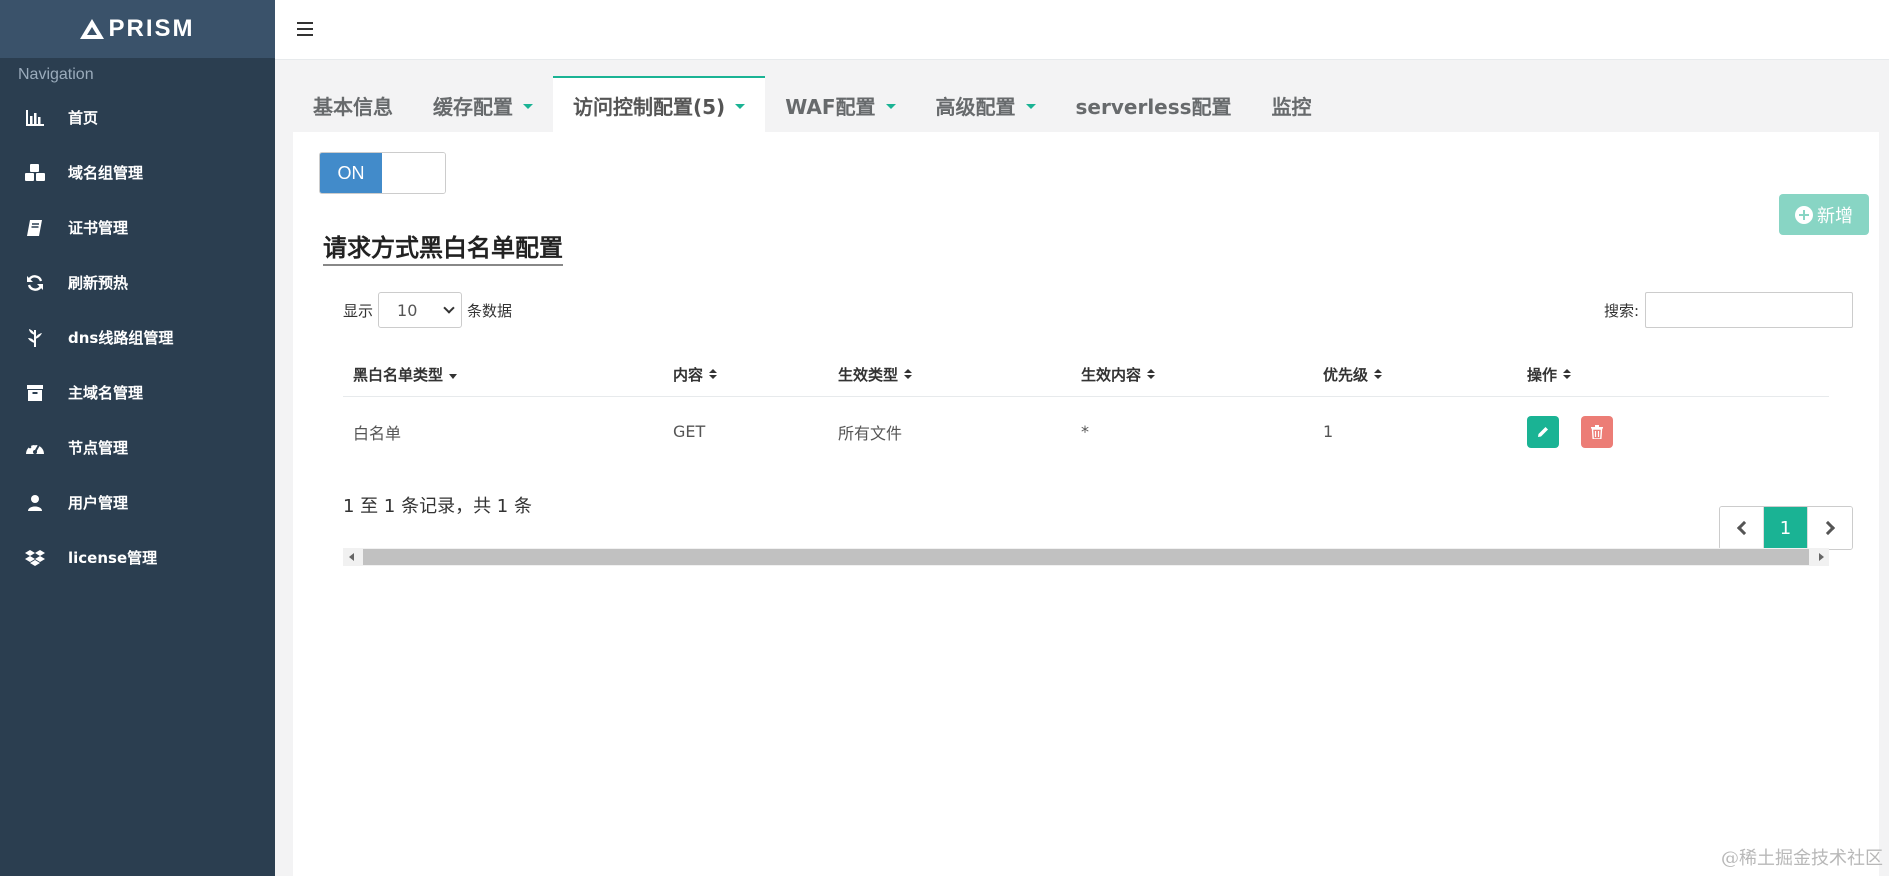  What do you see at coordinates (1111, 374) in the screenshot?
I see `header-label: 生效内容` at bounding box center [1111, 374].